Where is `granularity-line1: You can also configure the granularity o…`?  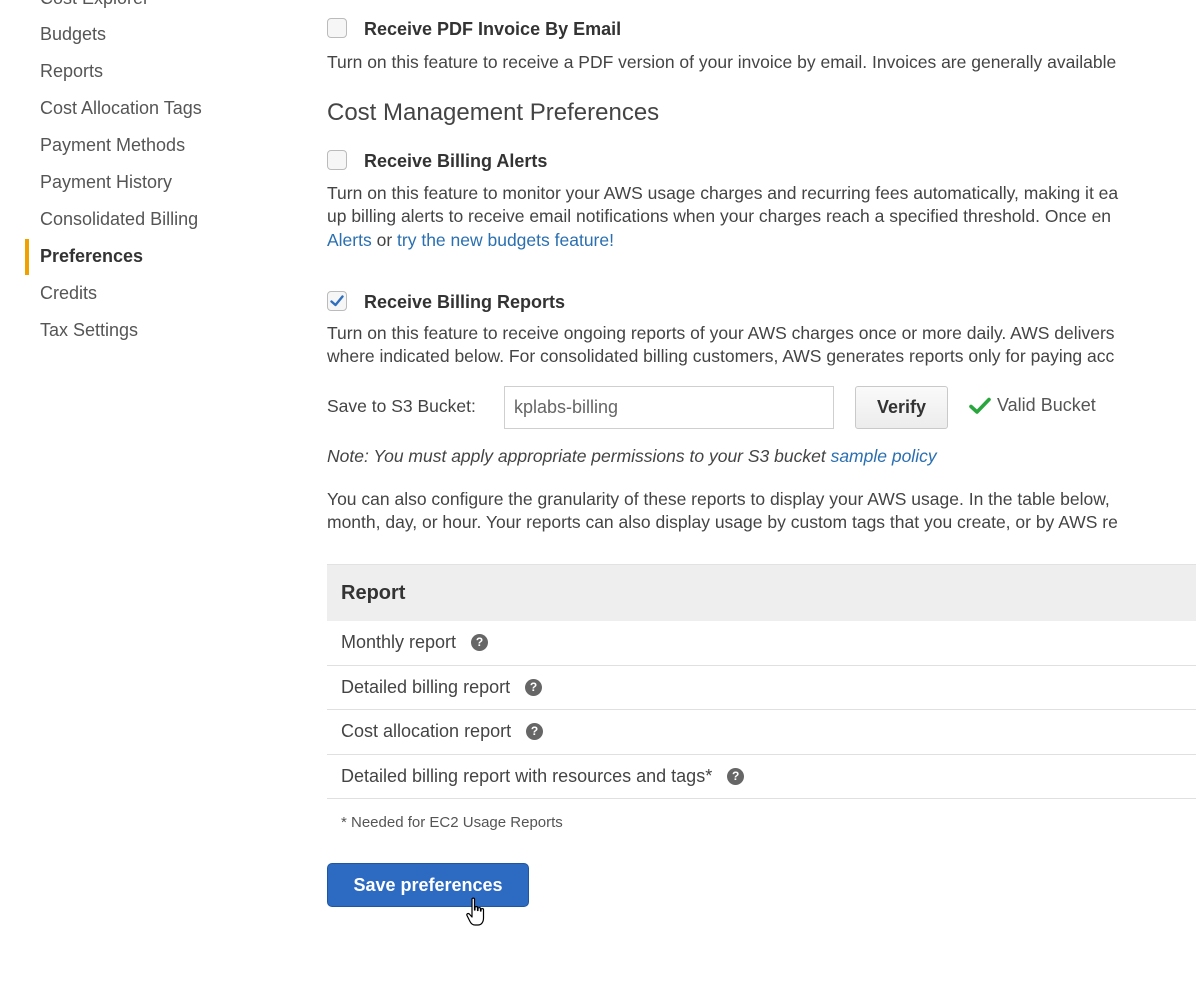
granularity-line1: You can also configure the granularity o… is located at coordinates (718, 499).